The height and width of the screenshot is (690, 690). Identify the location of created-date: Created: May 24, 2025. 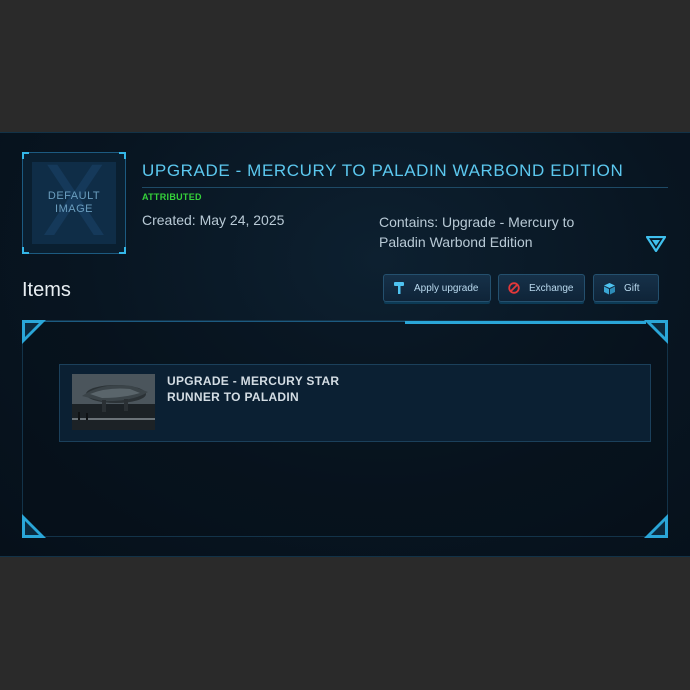
(213, 220).